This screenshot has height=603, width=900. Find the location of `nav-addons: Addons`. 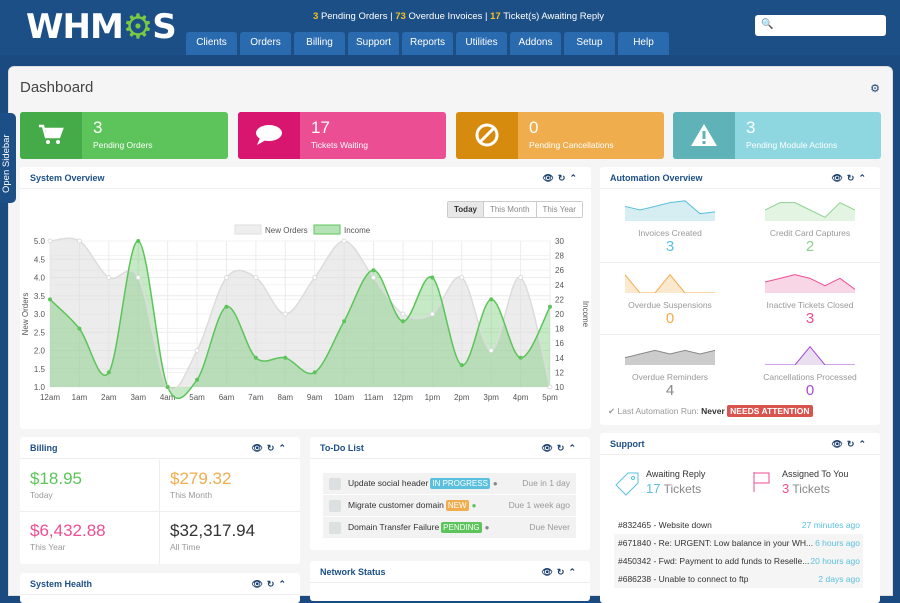

nav-addons: Addons is located at coordinates (535, 43).